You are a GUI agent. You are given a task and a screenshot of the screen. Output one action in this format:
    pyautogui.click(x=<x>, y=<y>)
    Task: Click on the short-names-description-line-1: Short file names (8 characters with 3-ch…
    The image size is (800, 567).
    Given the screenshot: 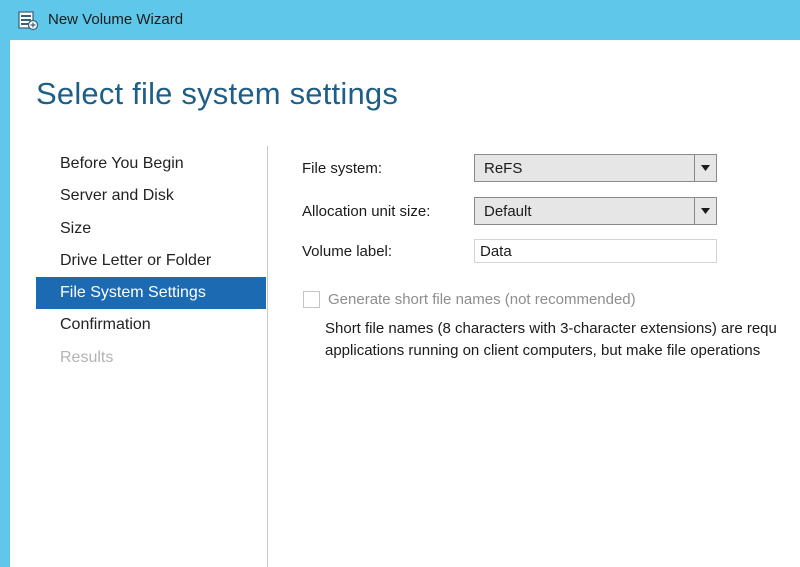 What is the action you would take?
    pyautogui.click(x=551, y=328)
    